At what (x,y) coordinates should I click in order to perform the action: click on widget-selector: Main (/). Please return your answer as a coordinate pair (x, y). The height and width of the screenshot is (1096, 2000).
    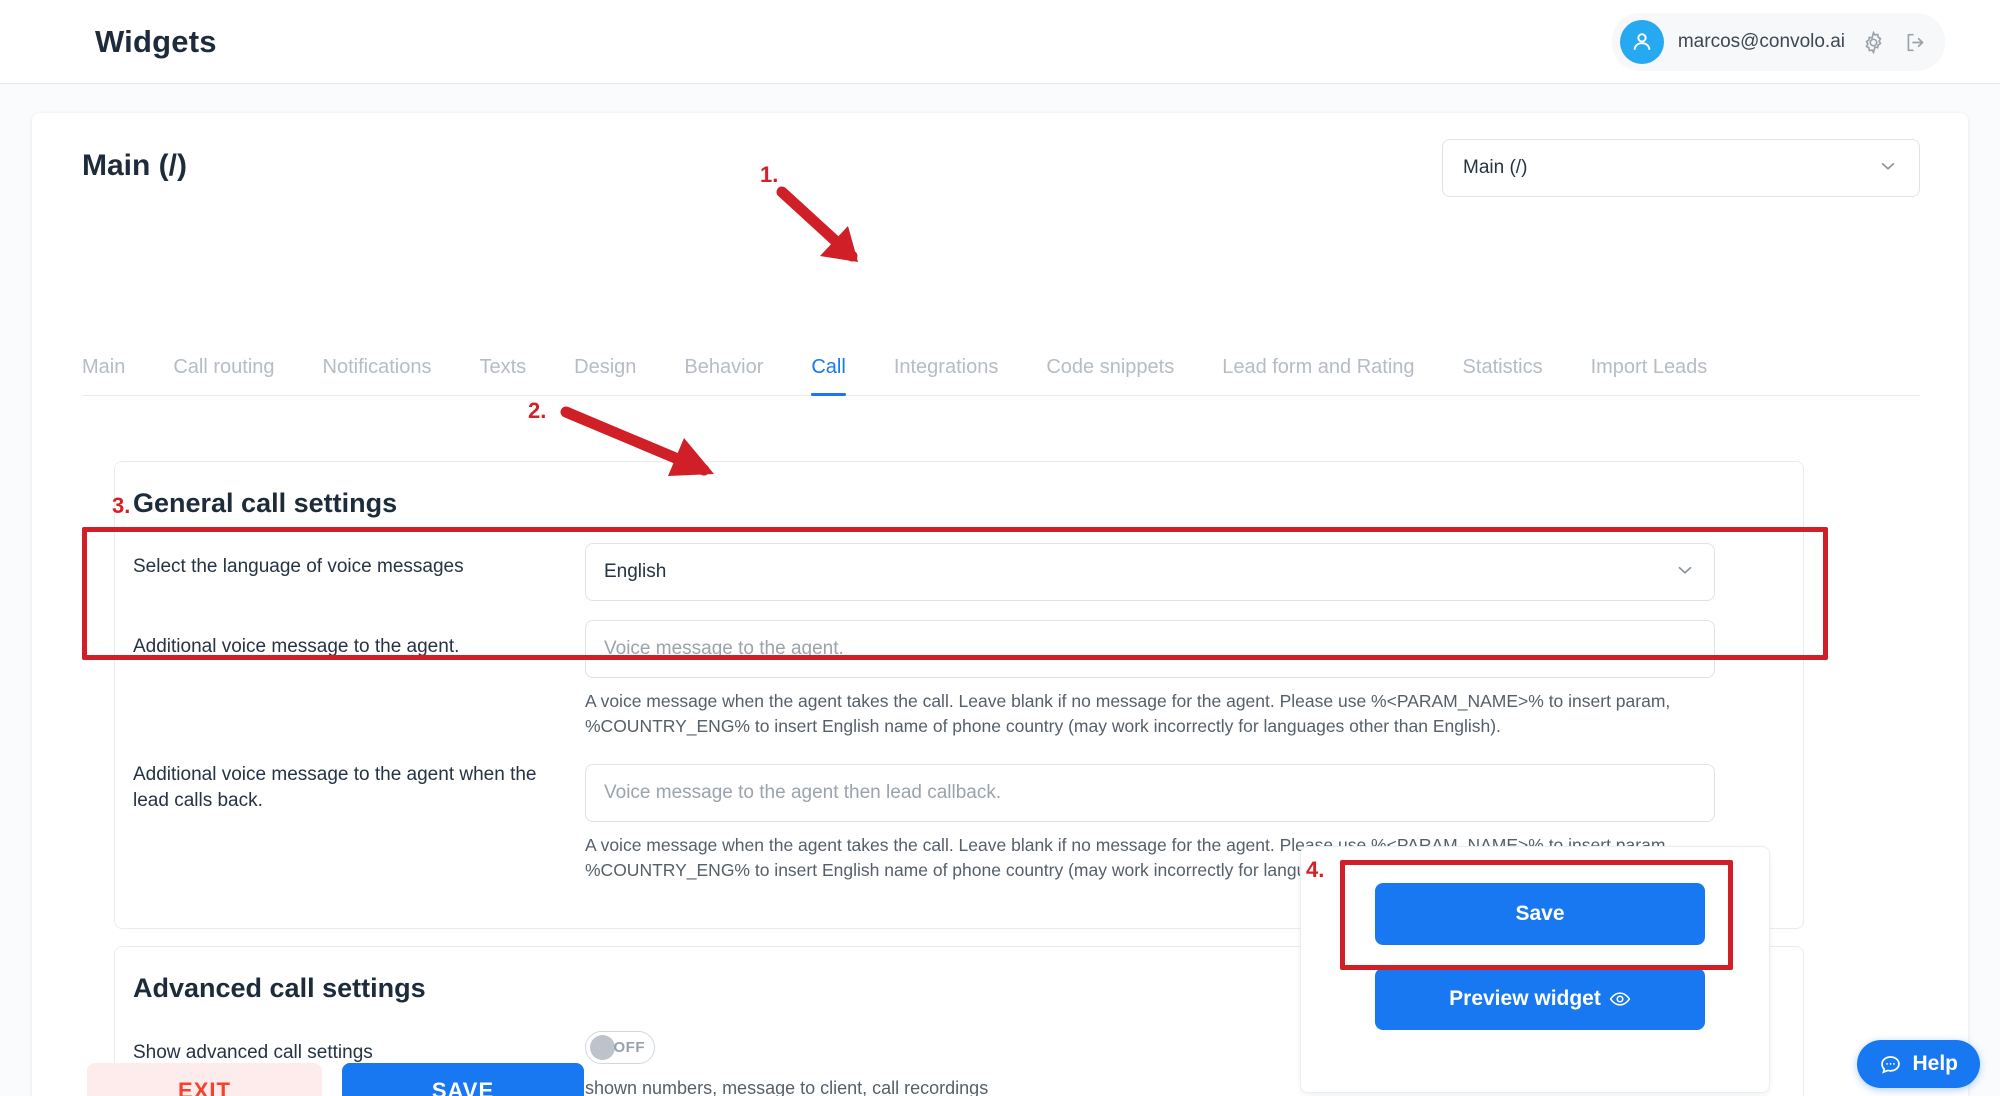
    Looking at the image, I should click on (1681, 168).